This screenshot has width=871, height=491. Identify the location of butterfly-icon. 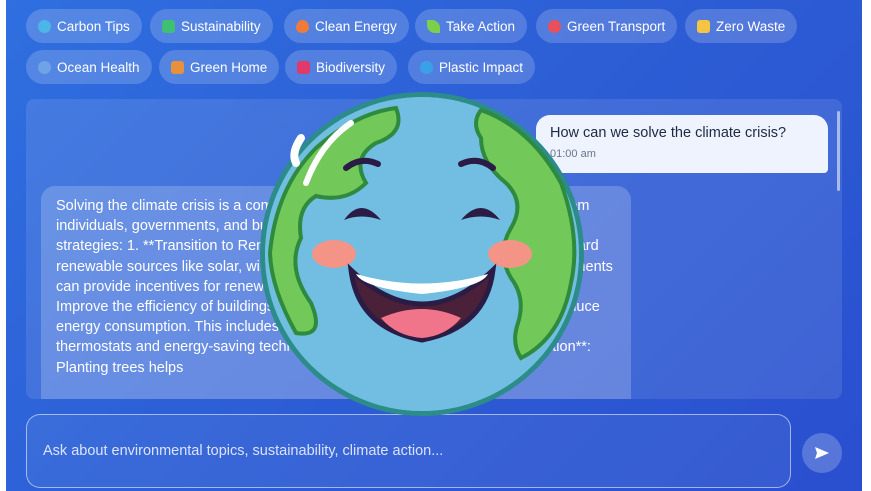
(303, 67).